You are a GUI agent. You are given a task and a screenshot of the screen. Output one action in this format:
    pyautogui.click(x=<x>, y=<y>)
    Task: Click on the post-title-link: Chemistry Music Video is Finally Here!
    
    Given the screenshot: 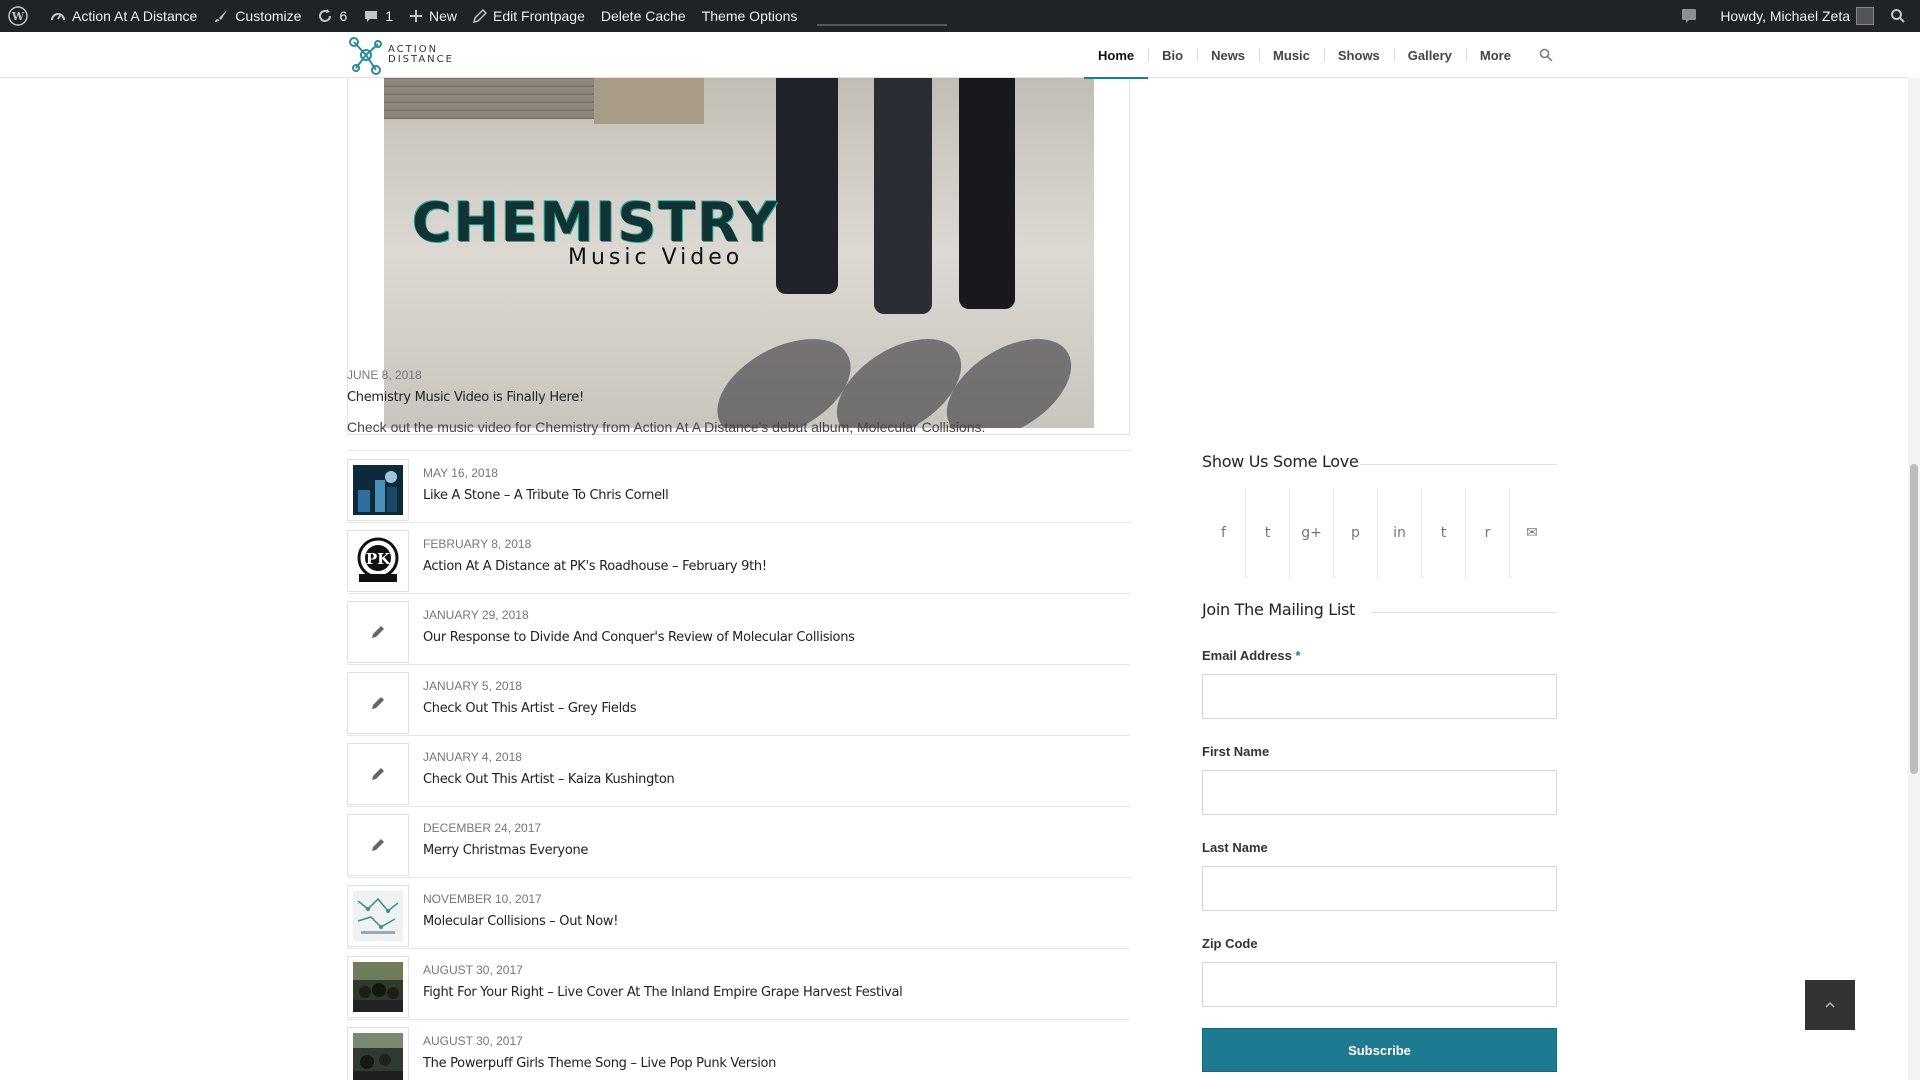 What is the action you would take?
    pyautogui.click(x=738, y=397)
    